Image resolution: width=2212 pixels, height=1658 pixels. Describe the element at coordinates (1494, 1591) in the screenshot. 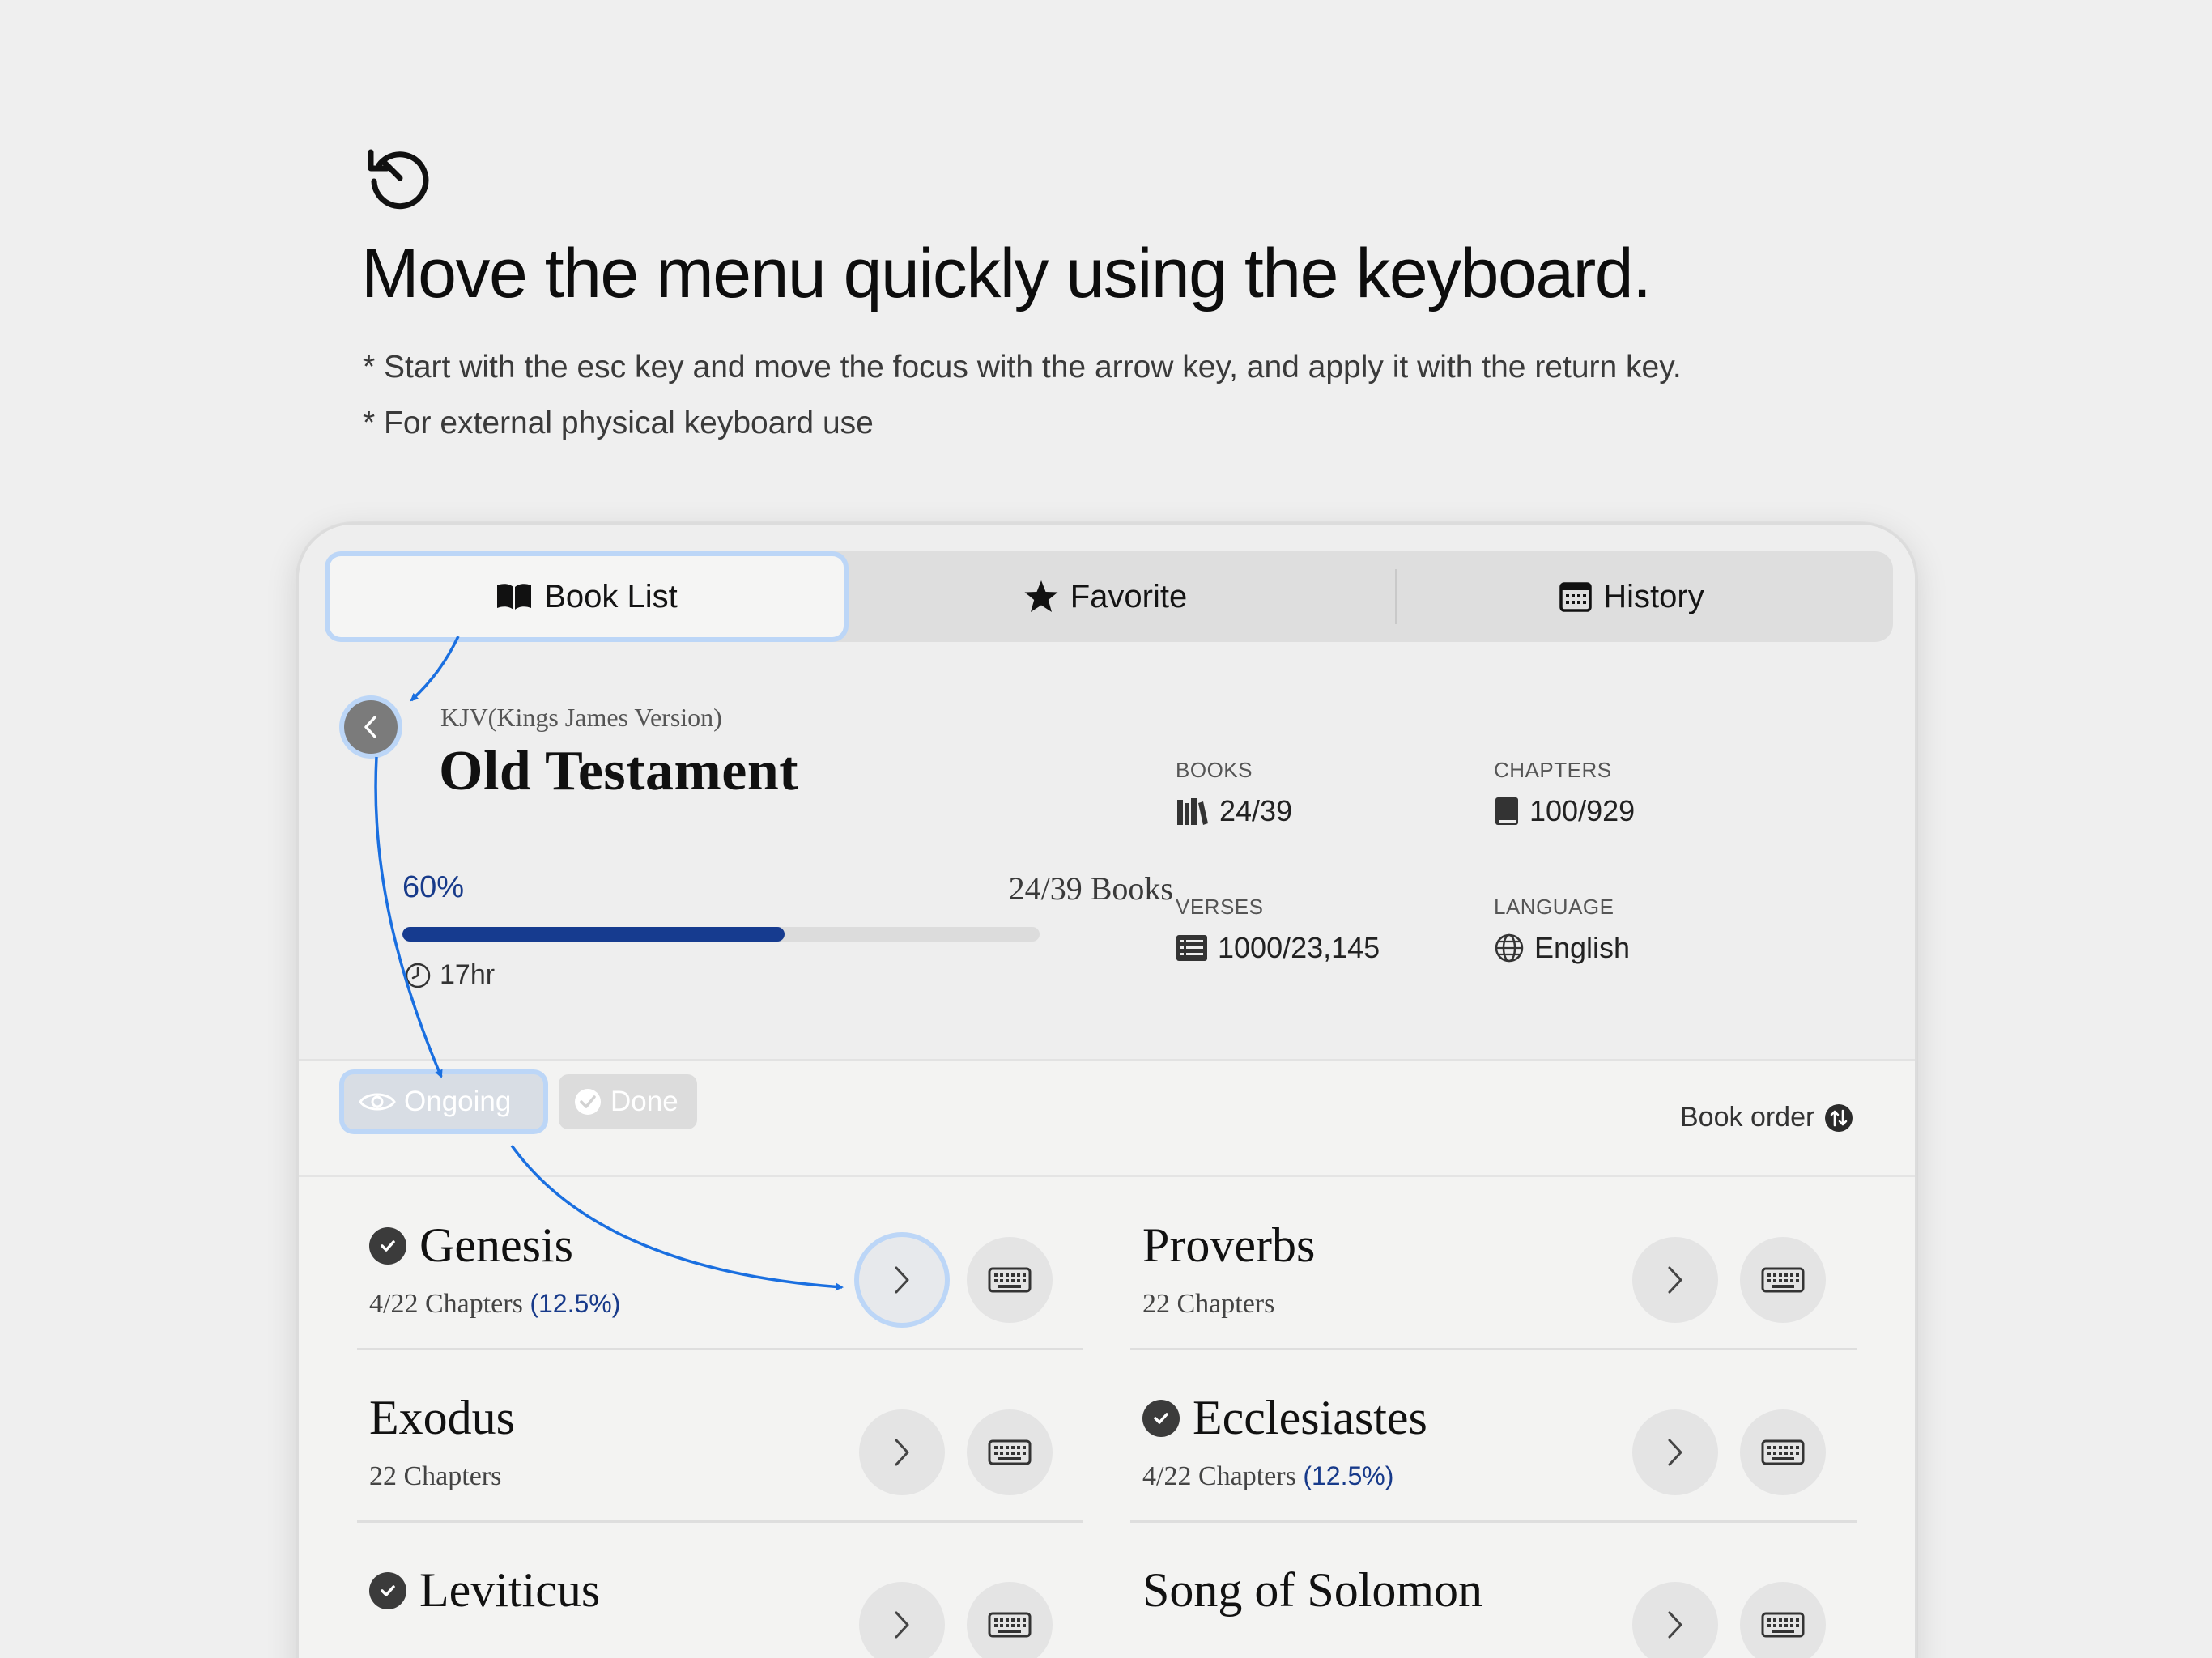

I see `book-item: Song of Solomon` at that location.